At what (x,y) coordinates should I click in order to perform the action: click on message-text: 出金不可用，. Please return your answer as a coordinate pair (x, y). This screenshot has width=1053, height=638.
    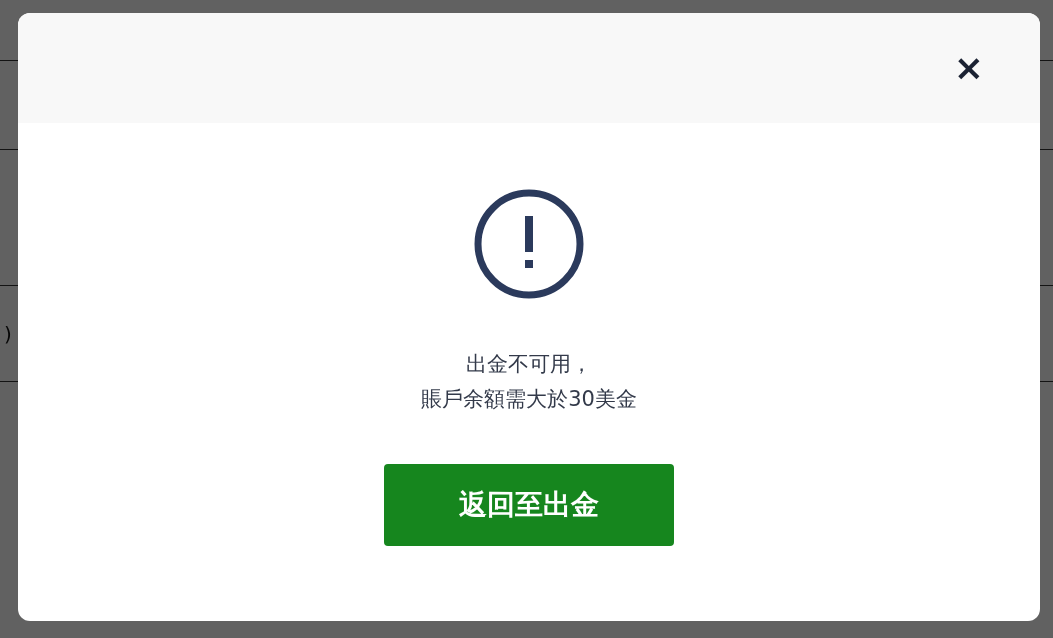
    Looking at the image, I should click on (529, 364).